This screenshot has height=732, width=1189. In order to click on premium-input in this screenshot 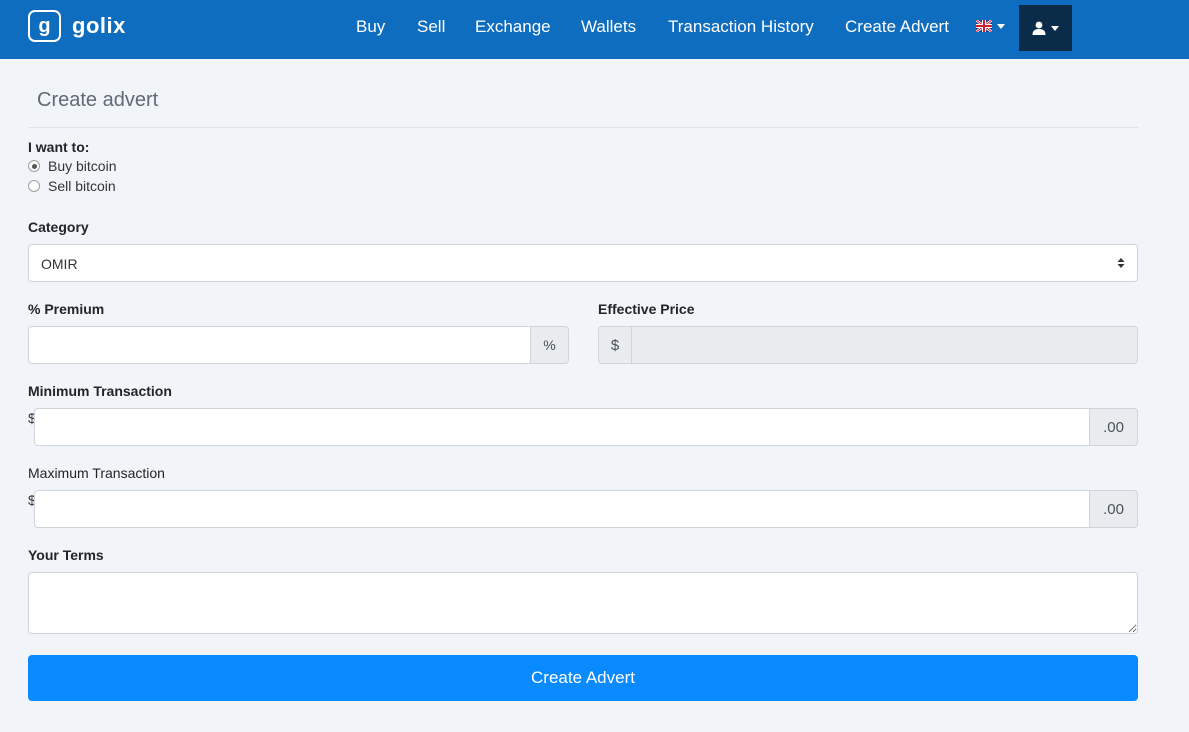, I will do `click(279, 345)`.